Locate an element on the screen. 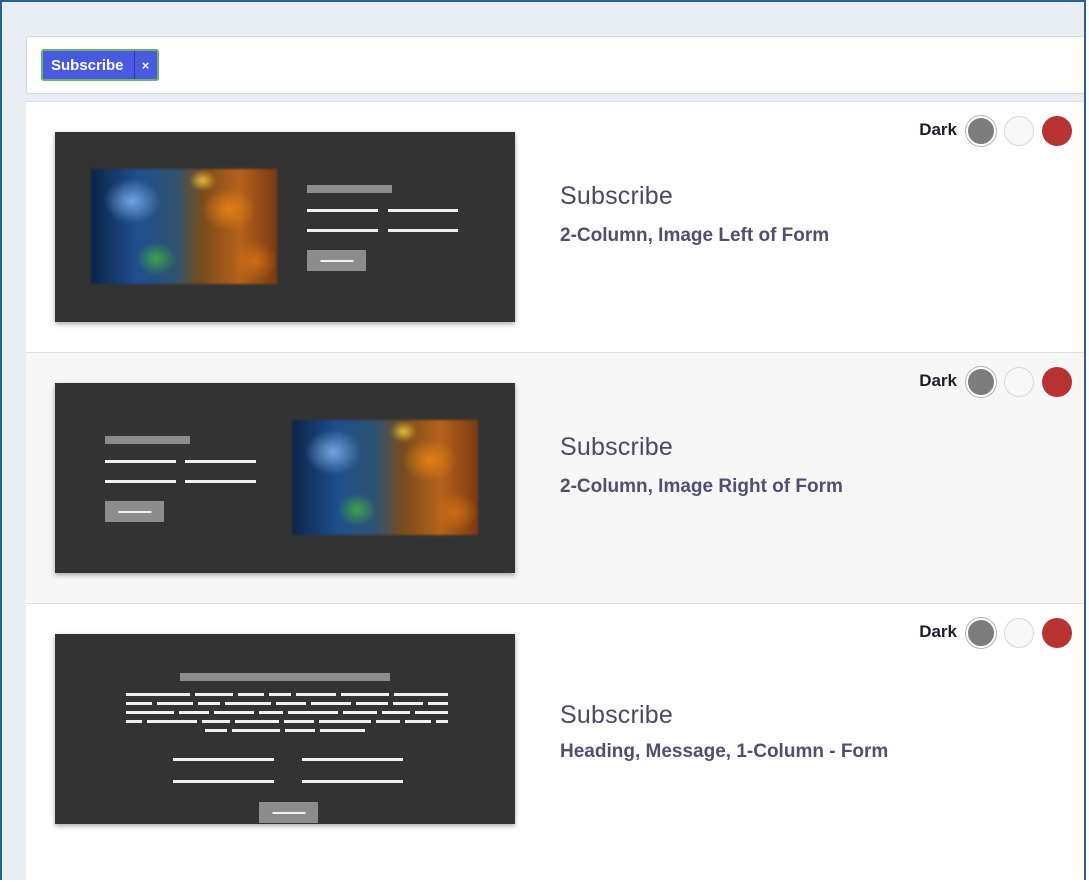 The height and width of the screenshot is (882, 1089). filter-tag-input: Subscribe × is located at coordinates (555, 65).